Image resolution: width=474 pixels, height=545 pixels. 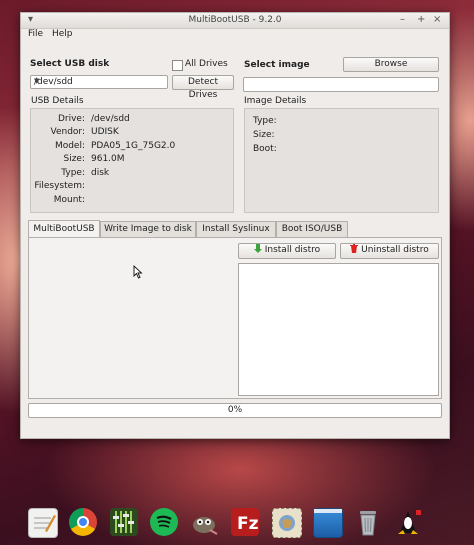 I want to click on menu-bar: File Help, so click(x=235, y=34).